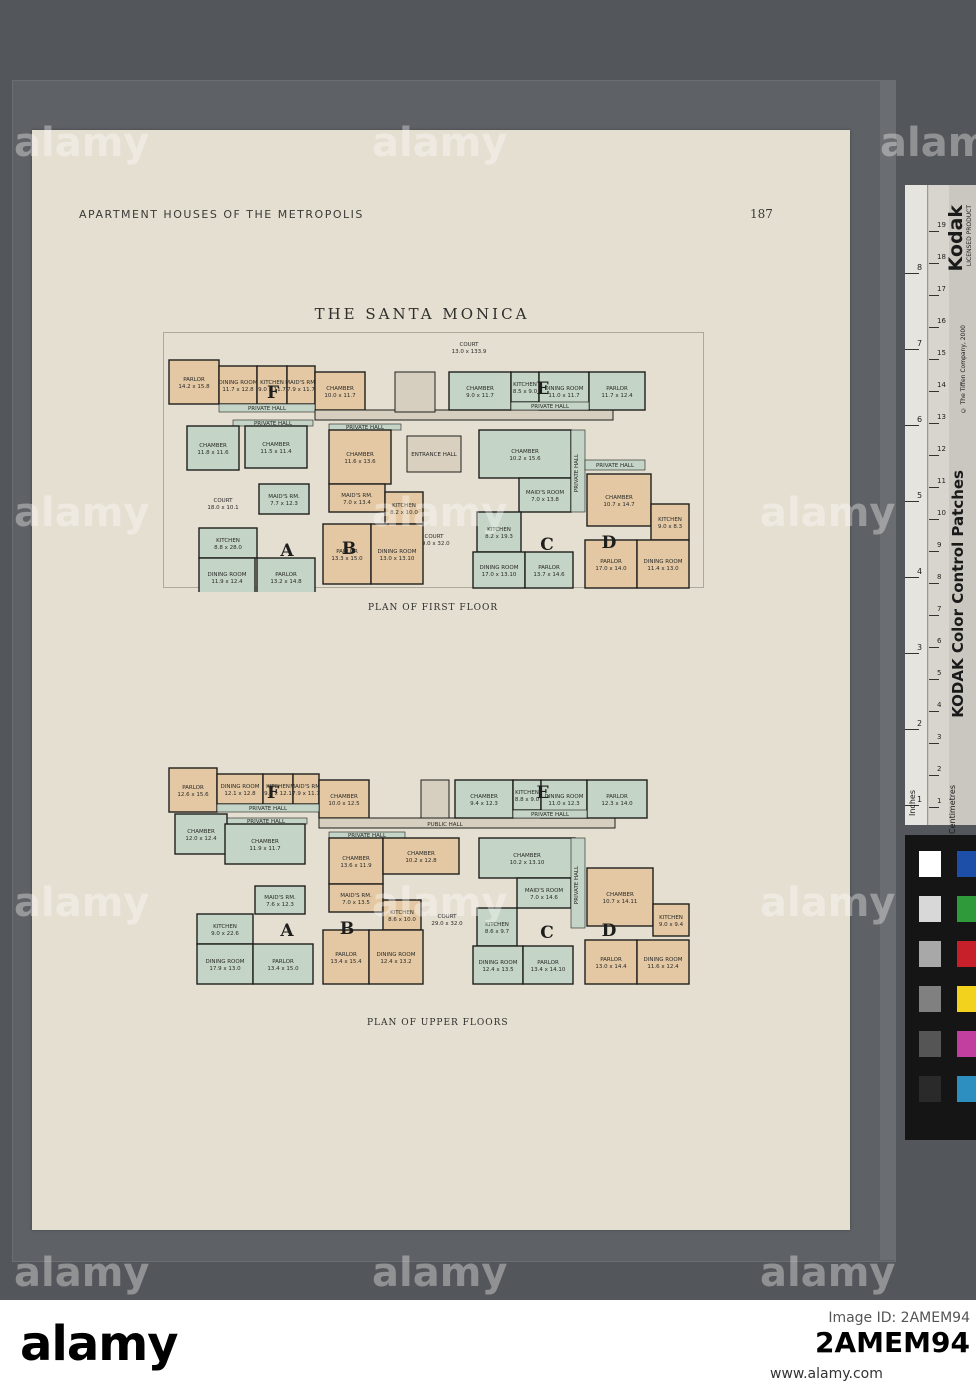 The image size is (976, 1390). Describe the element at coordinates (939, 641) in the screenshot. I see `cm-tick-label: 6` at that location.